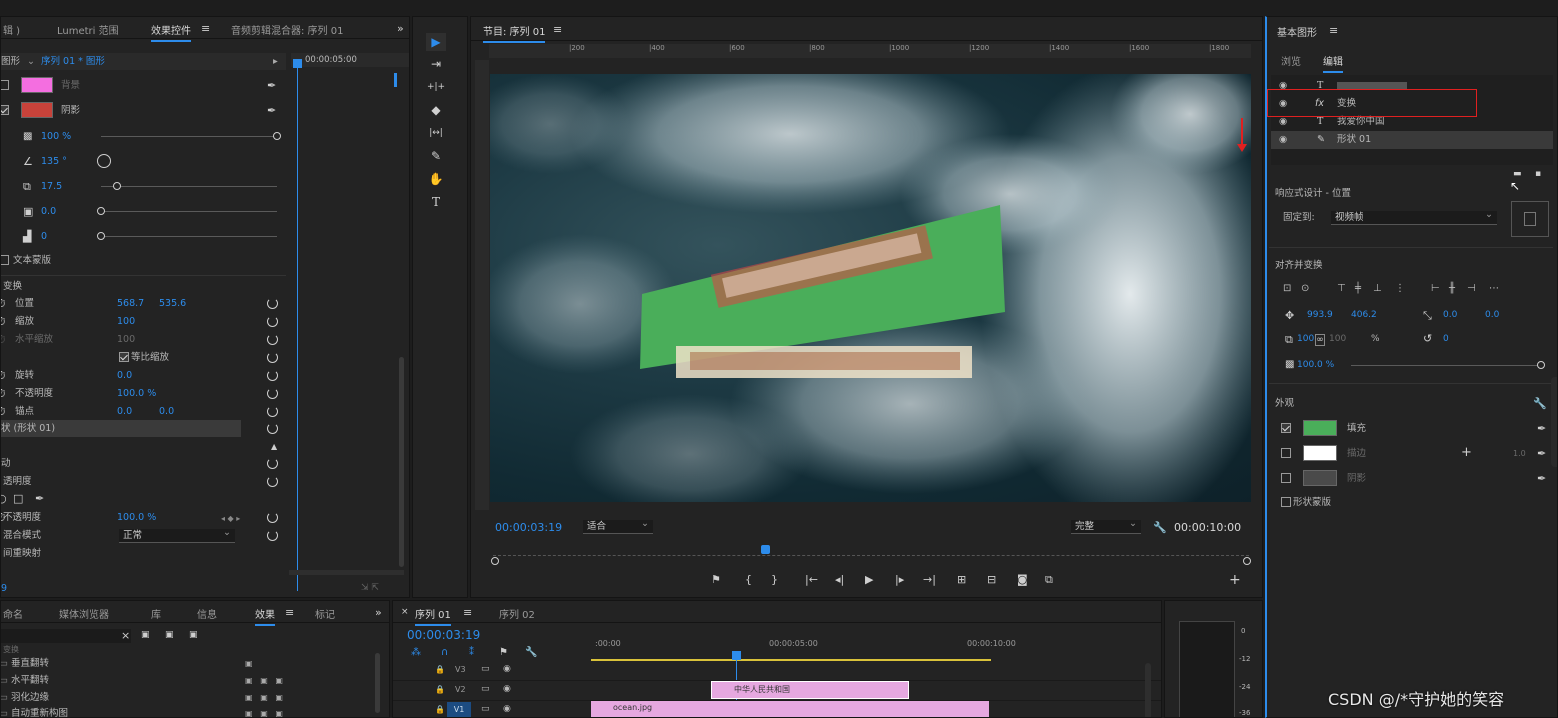 This screenshot has height=718, width=1558. I want to click on motion-section-title: 动, so click(6, 463).